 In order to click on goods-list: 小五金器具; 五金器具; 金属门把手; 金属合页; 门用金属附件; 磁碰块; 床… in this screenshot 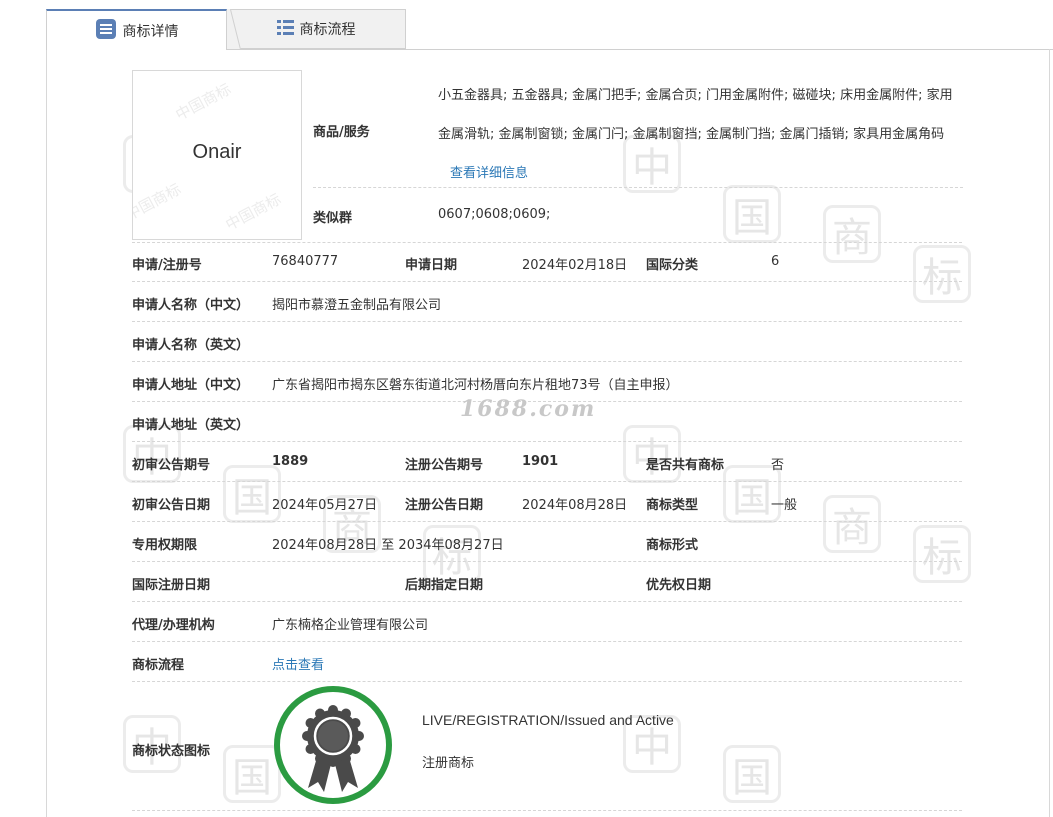, I will do `click(695, 115)`.